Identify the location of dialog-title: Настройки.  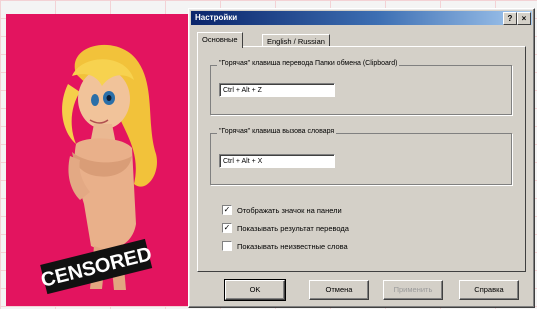
(216, 17).